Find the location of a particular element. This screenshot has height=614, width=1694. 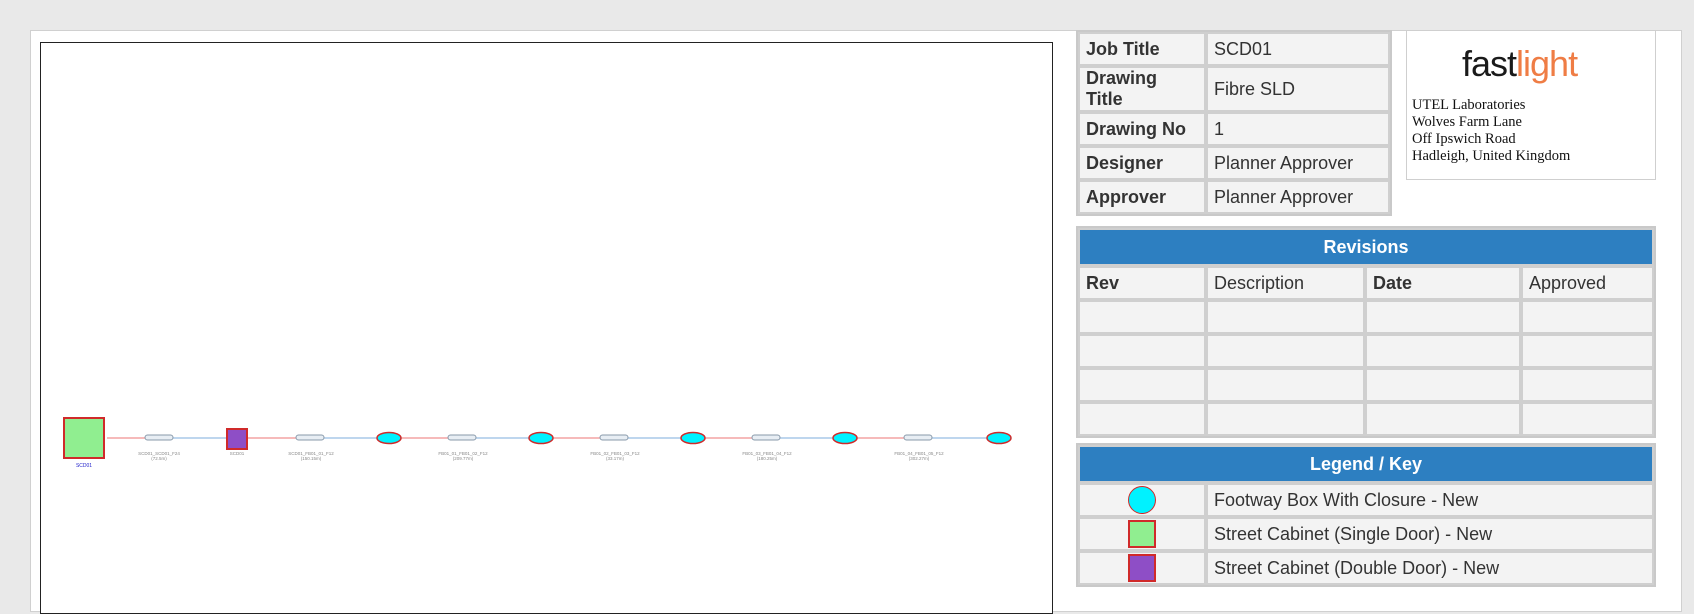

field-label: Drawing No is located at coordinates (1142, 129).